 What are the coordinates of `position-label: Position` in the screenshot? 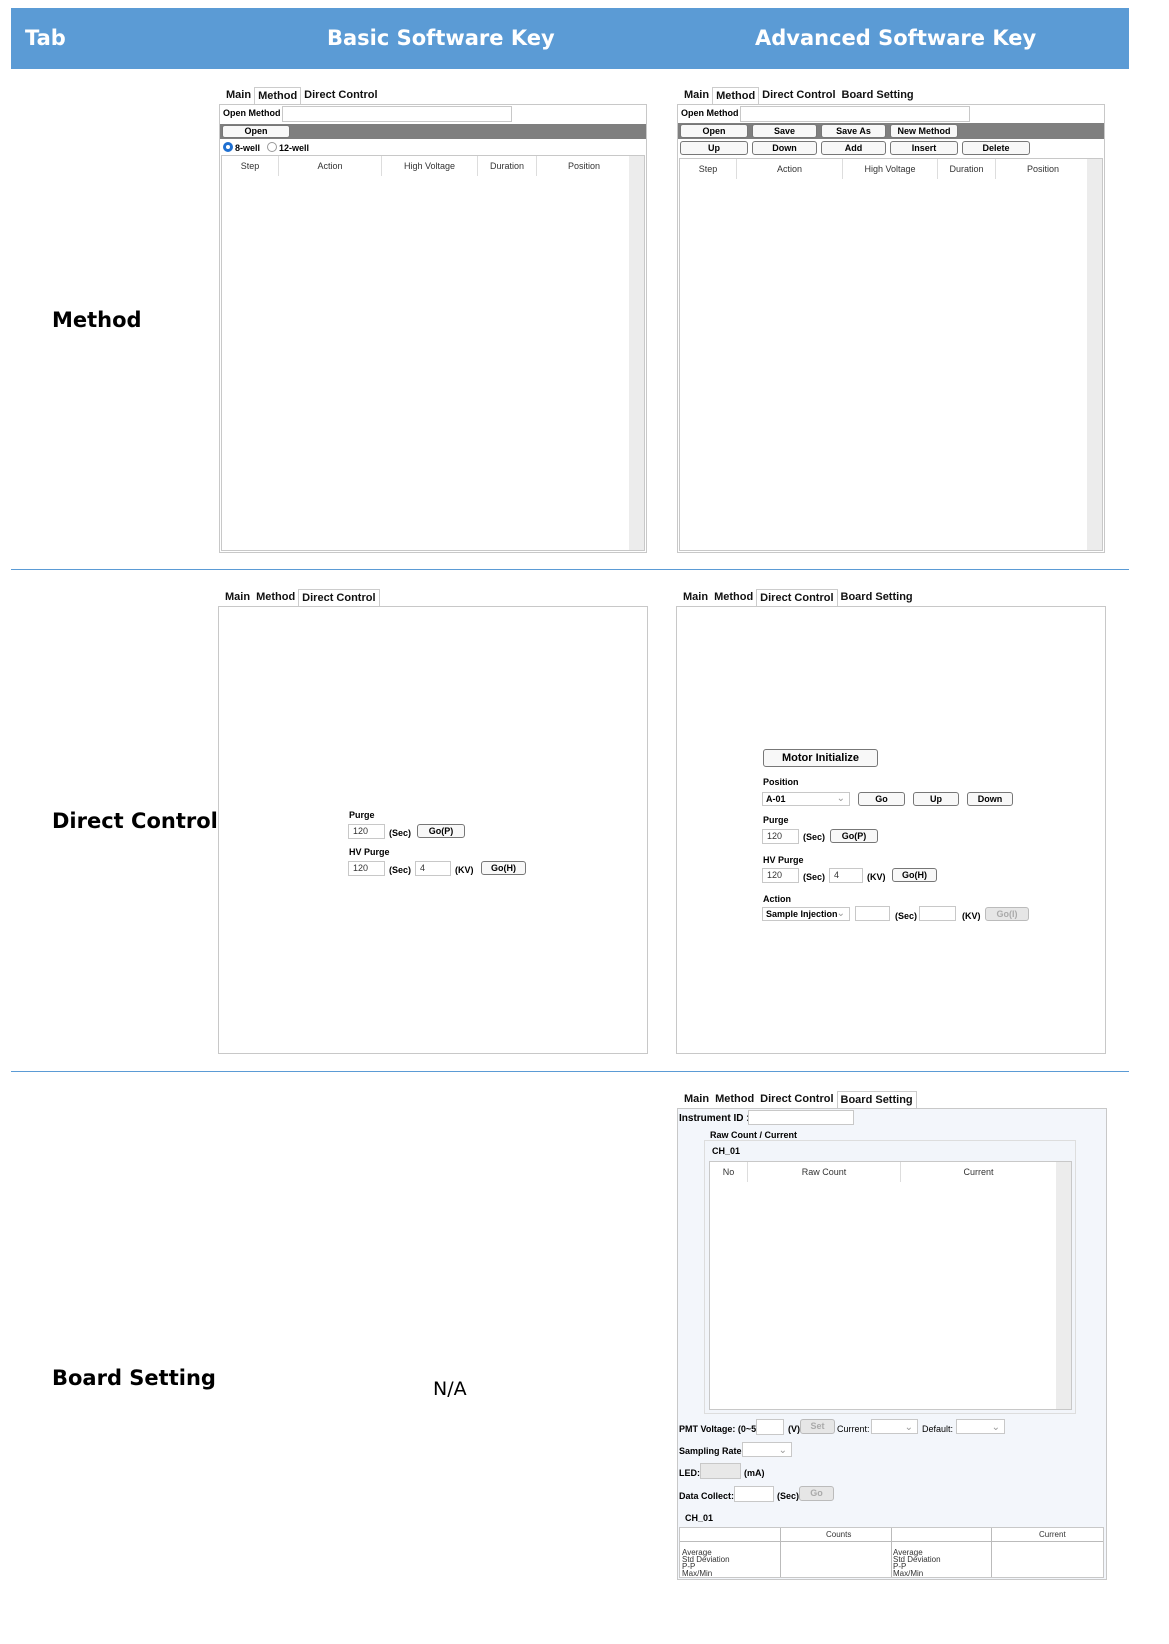 It's located at (781, 782).